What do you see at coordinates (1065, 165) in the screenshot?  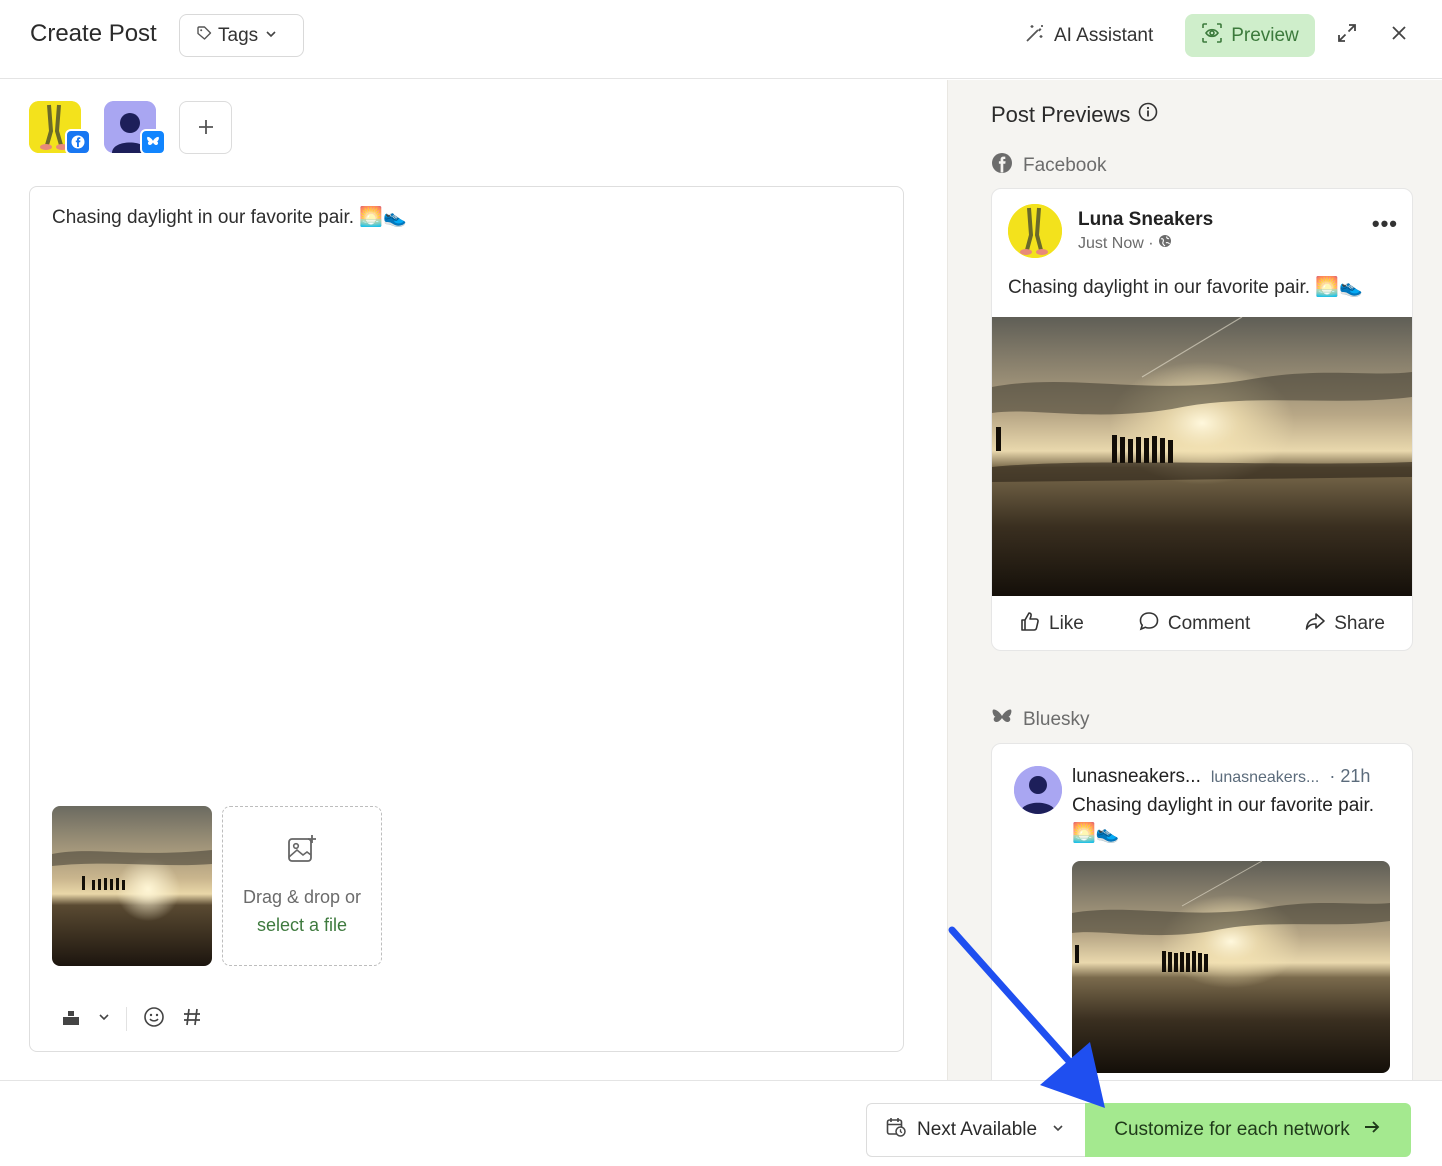 I see `facebook-network-name: Facebook` at bounding box center [1065, 165].